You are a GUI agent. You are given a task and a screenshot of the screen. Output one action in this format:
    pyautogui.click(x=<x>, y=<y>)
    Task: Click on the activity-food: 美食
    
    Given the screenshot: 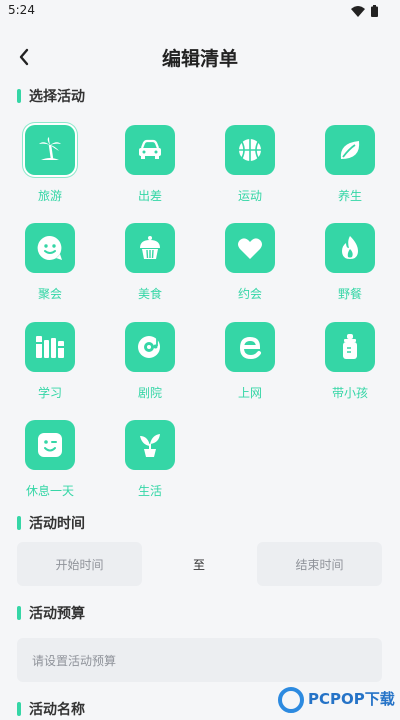 What is the action you would take?
    pyautogui.click(x=150, y=265)
    